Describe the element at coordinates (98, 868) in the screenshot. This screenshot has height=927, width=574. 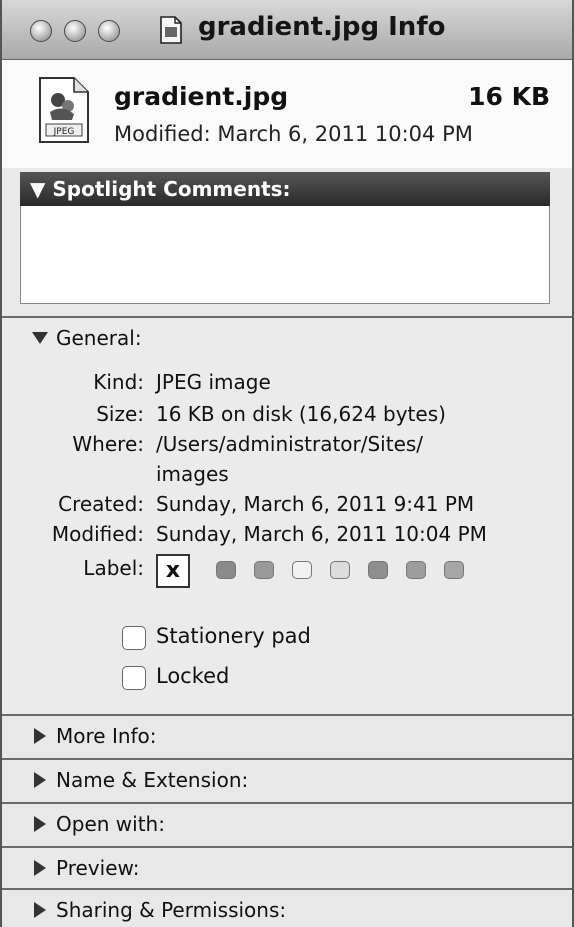
I see `preview-title: Preview:` at that location.